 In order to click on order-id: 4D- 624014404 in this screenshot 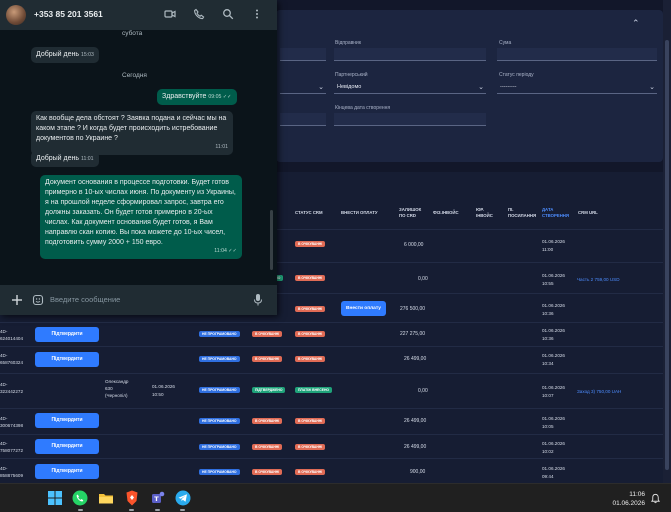, I will do `click(11, 335)`.